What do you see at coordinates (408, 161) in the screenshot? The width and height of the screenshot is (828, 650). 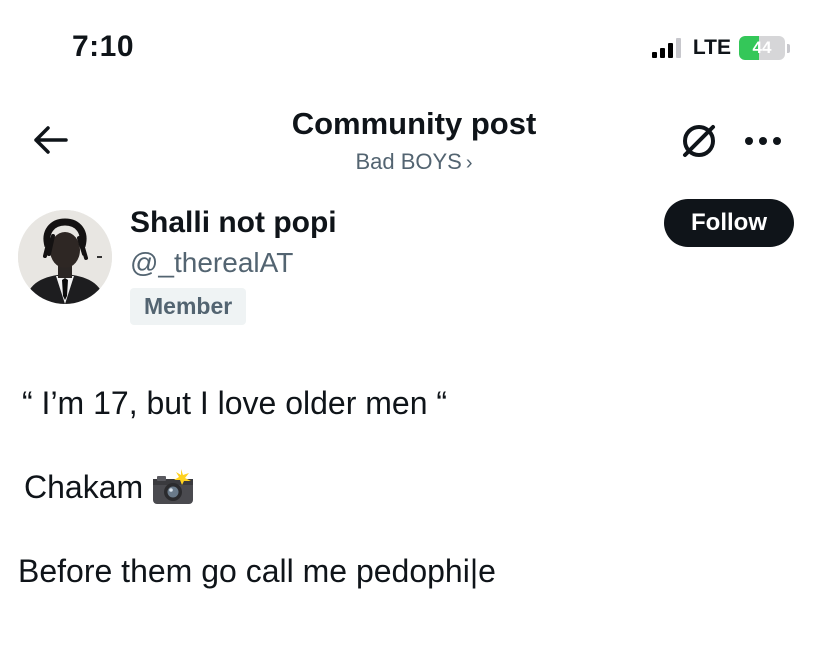 I see `community-name: Bad BOYS` at bounding box center [408, 161].